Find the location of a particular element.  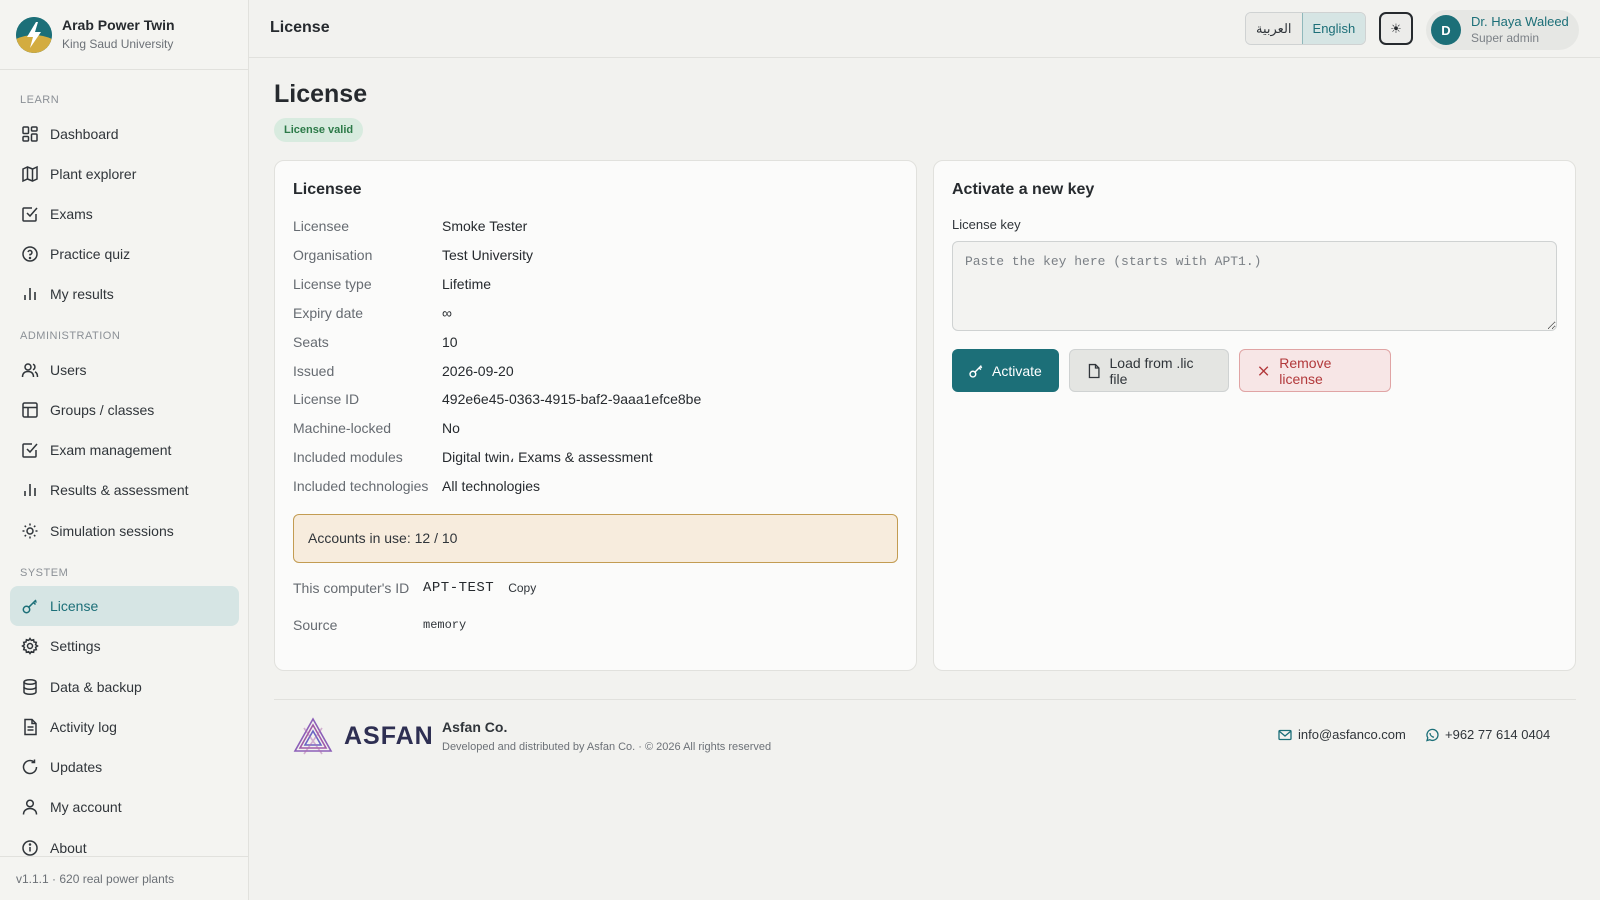

activate-button: Activate is located at coordinates (1005, 370).